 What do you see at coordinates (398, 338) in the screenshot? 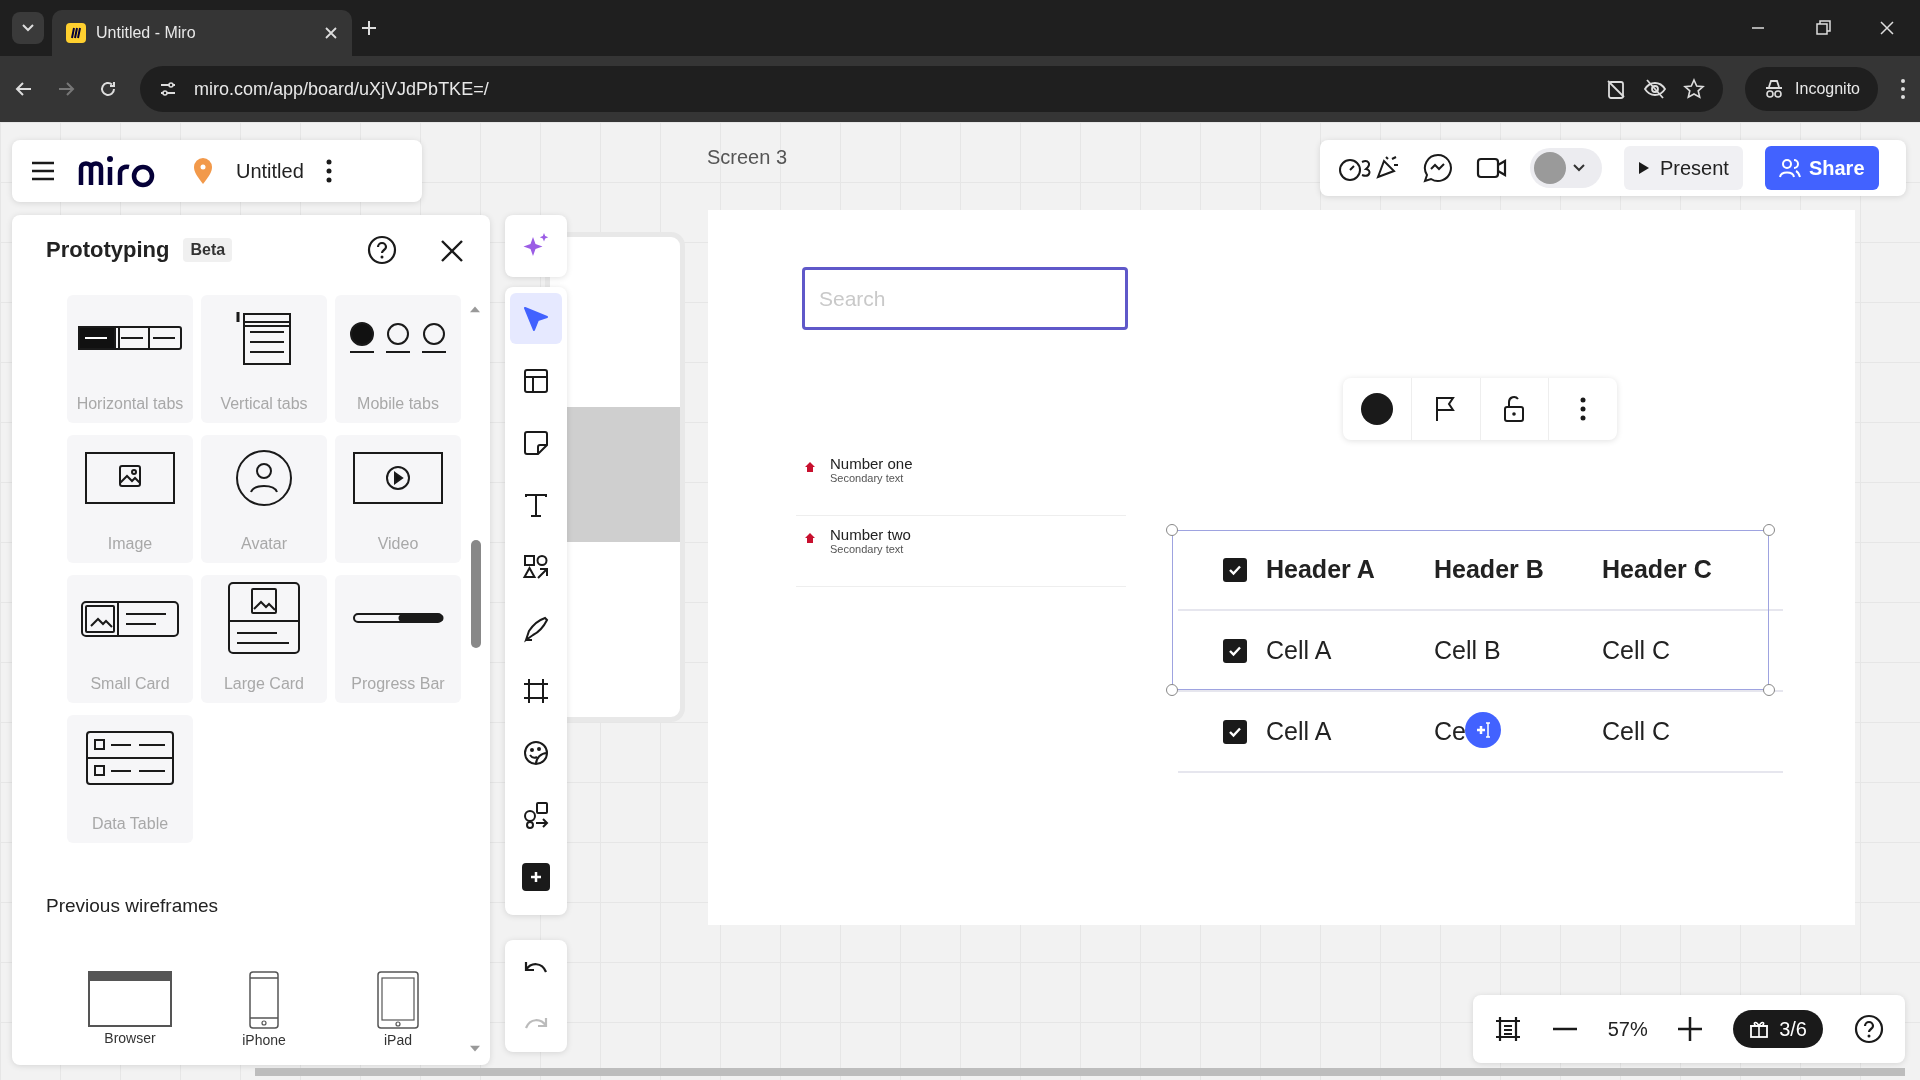
I see `mobile-tabs-icon` at bounding box center [398, 338].